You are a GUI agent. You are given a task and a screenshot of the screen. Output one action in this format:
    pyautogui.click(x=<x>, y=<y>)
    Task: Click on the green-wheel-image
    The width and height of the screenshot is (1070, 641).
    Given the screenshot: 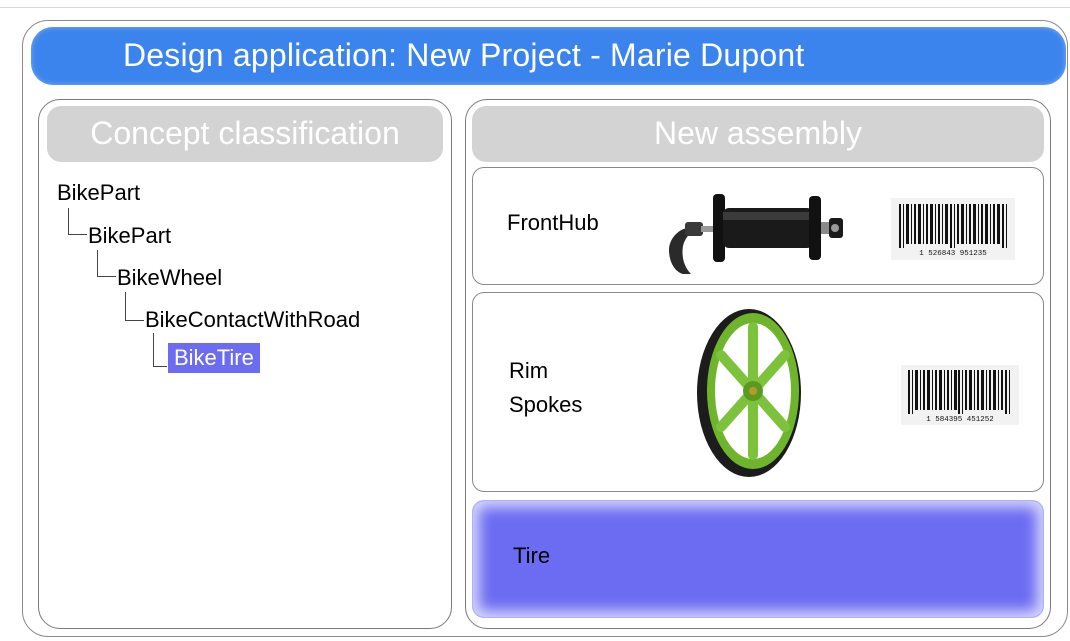 What is the action you would take?
    pyautogui.click(x=749, y=393)
    